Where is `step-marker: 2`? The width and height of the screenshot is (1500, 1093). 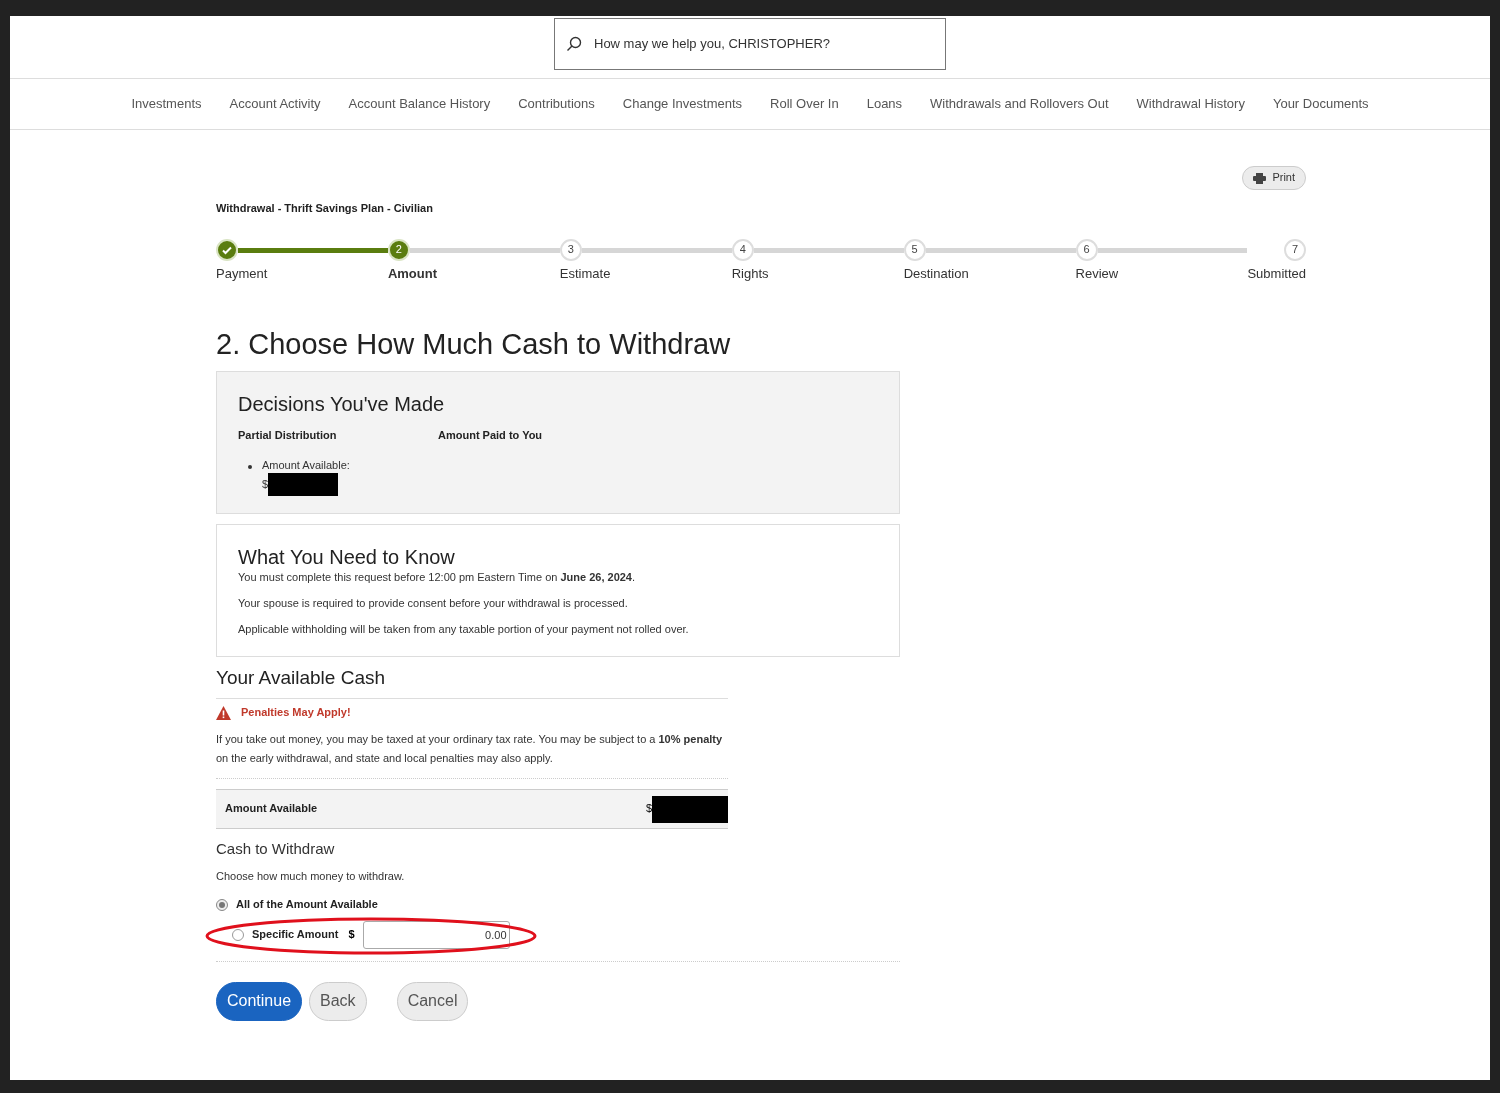 step-marker: 2 is located at coordinates (398, 250).